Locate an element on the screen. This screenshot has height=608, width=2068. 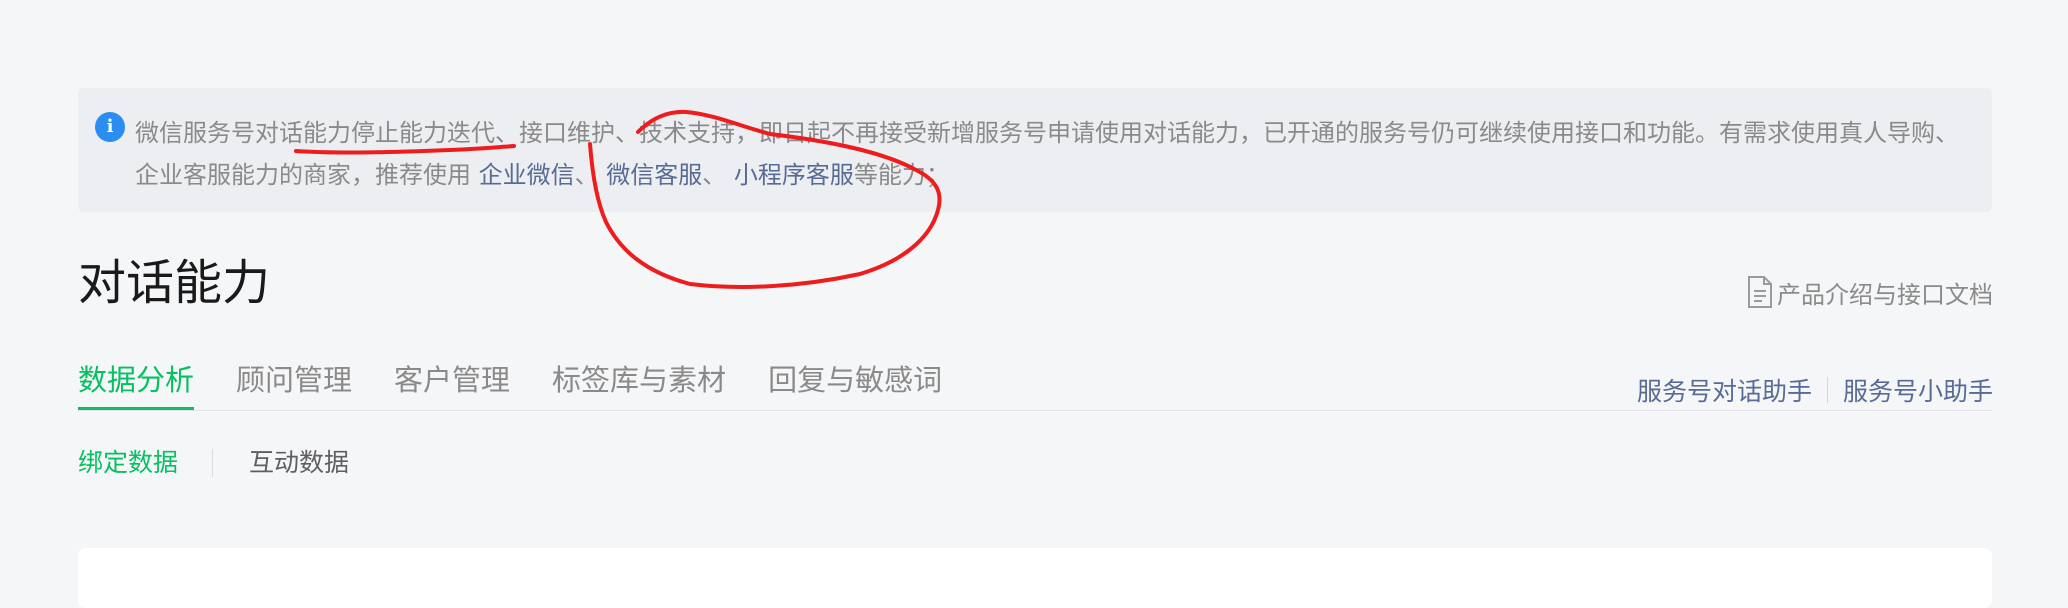
link-work-wechat: 企业微信 is located at coordinates (527, 175).